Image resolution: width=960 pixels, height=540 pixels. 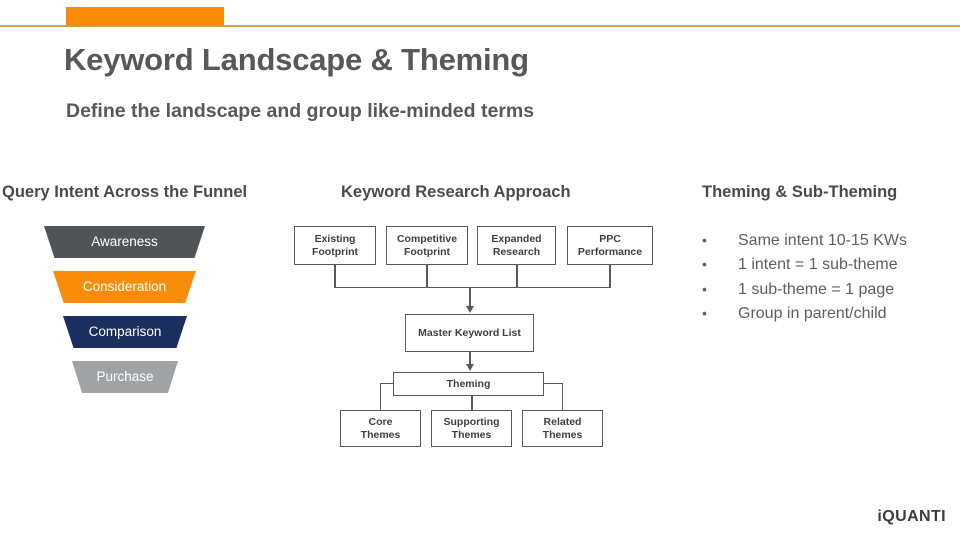 What do you see at coordinates (125, 377) in the screenshot?
I see `funnel-stage-purchase: Purchase` at bounding box center [125, 377].